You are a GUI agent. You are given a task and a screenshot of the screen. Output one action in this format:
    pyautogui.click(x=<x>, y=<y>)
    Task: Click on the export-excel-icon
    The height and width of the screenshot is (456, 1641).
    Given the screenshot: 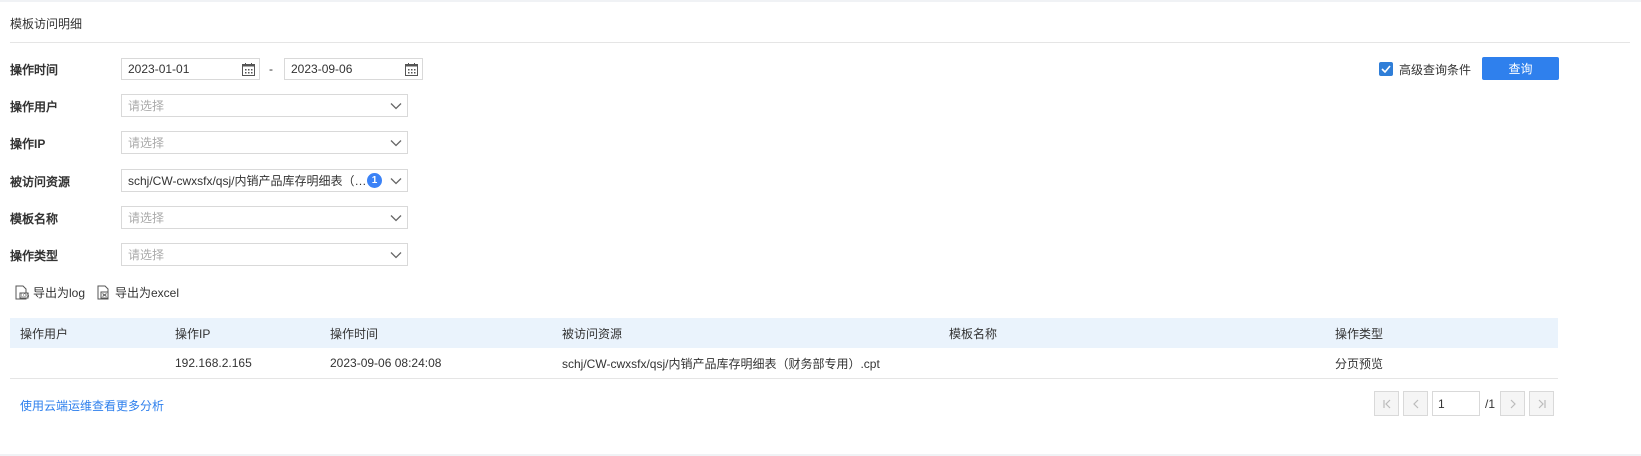 What is the action you would take?
    pyautogui.click(x=103, y=292)
    